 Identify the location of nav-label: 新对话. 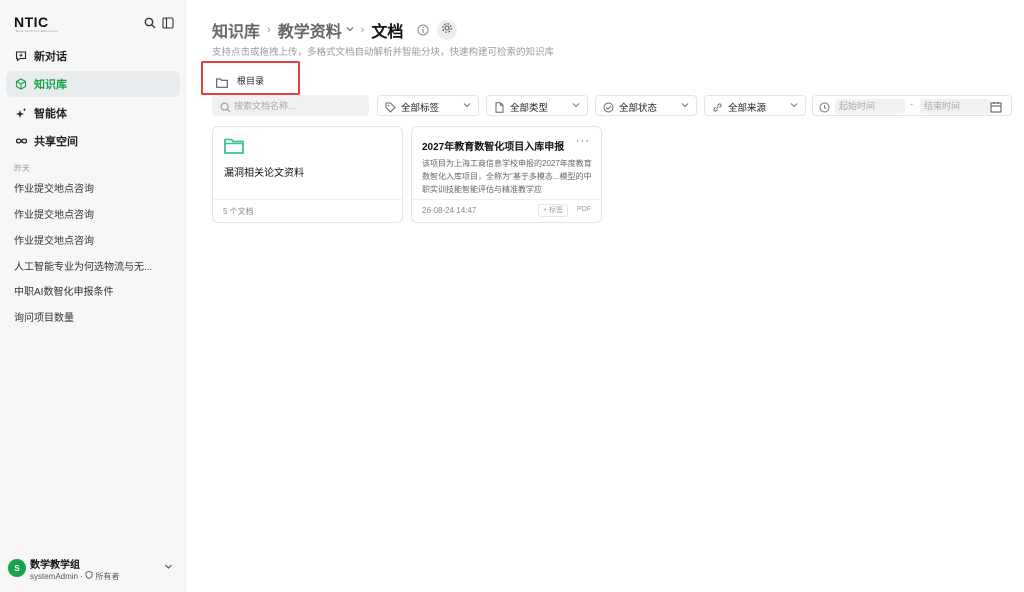
(50, 57).